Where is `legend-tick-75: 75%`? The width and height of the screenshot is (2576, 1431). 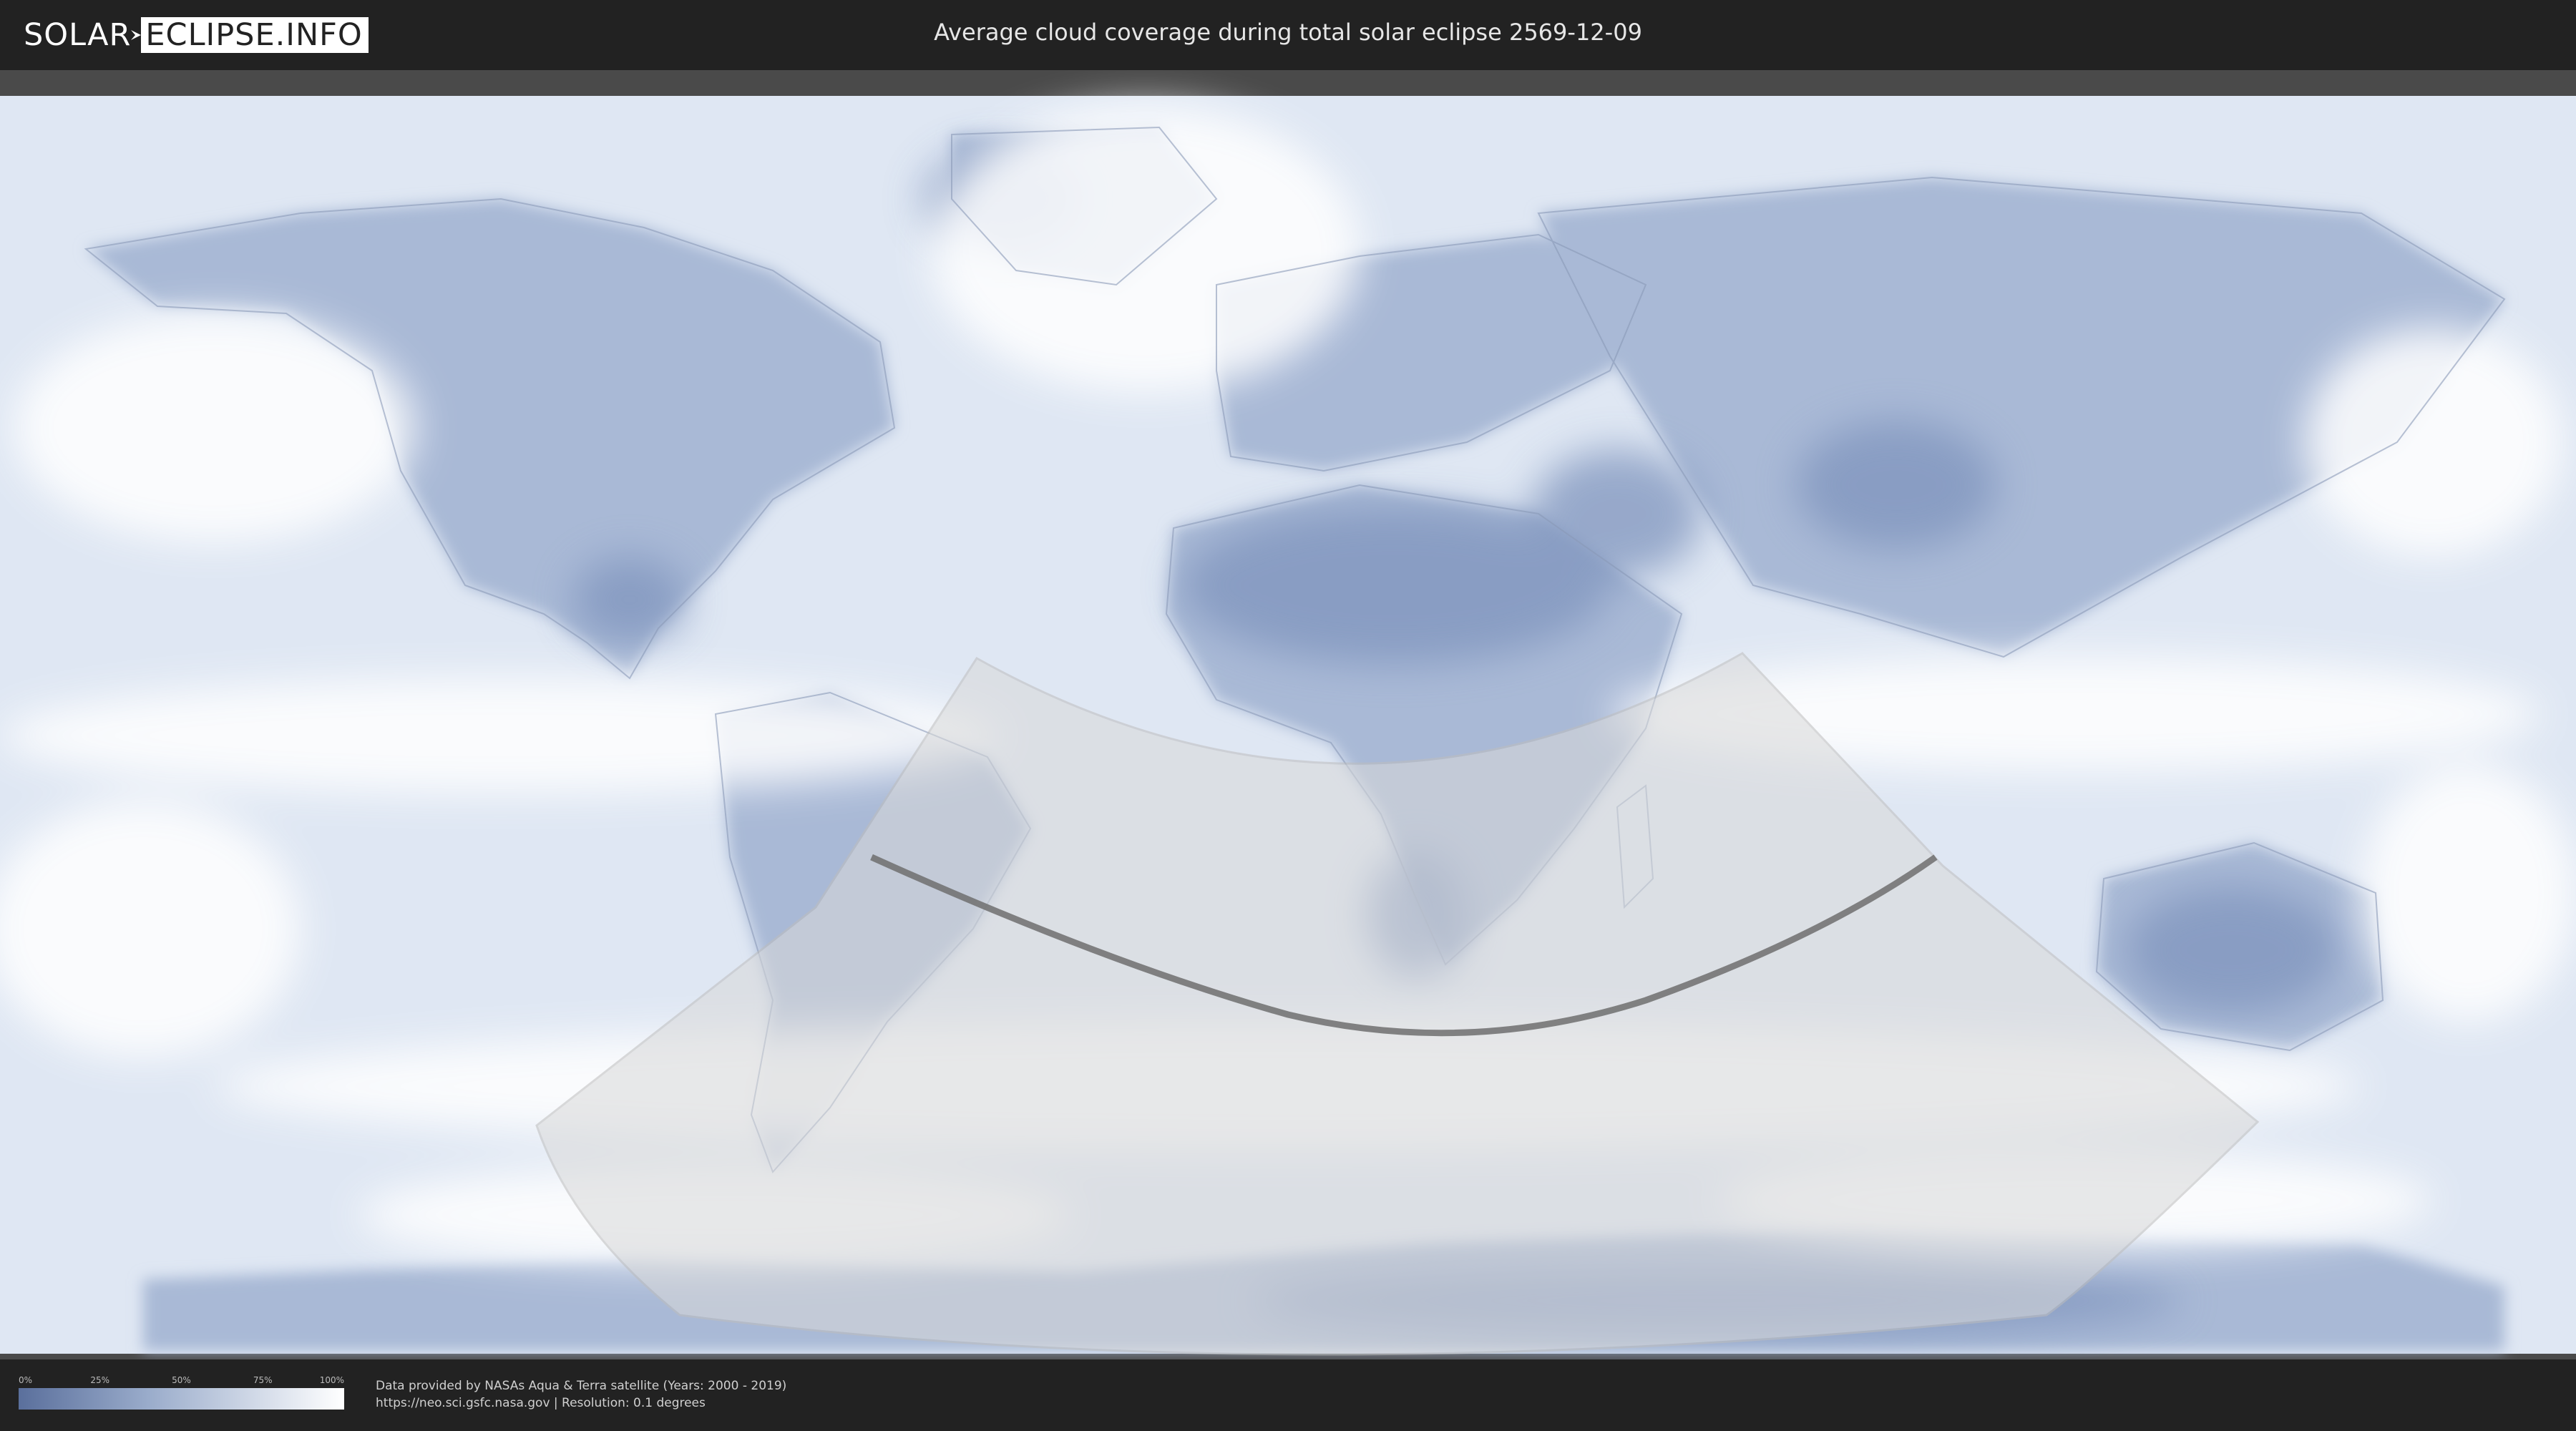
legend-tick-75: 75% is located at coordinates (263, 1380).